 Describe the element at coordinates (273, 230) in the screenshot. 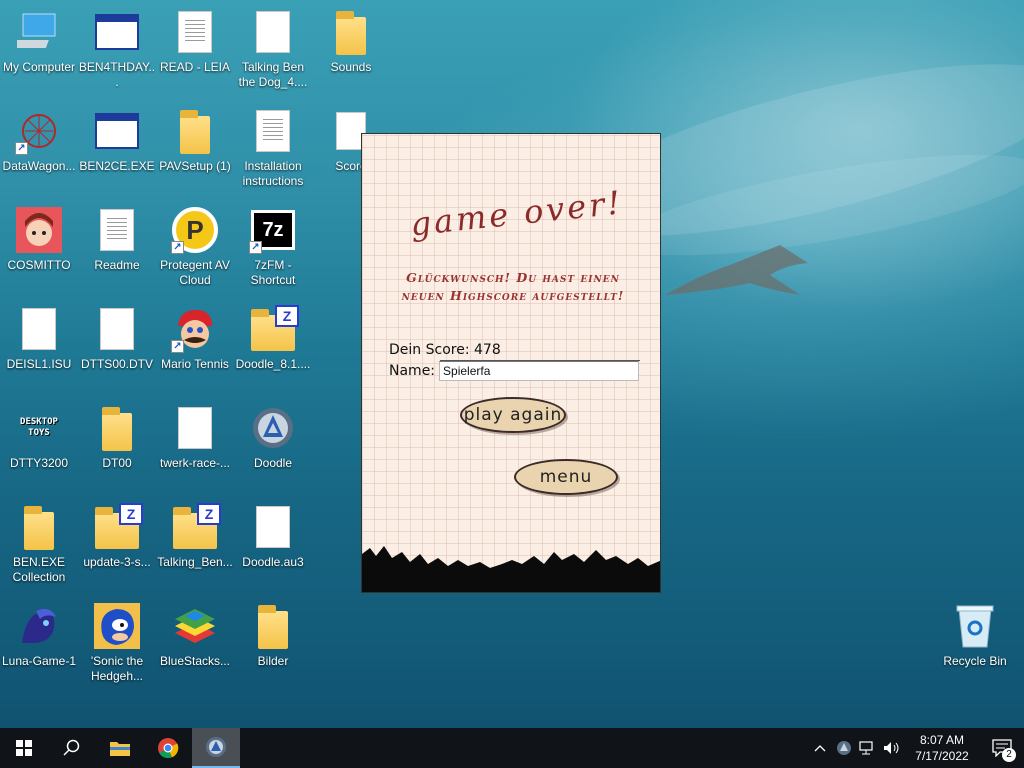

I see `7zip-icon: 7z ↗` at that location.